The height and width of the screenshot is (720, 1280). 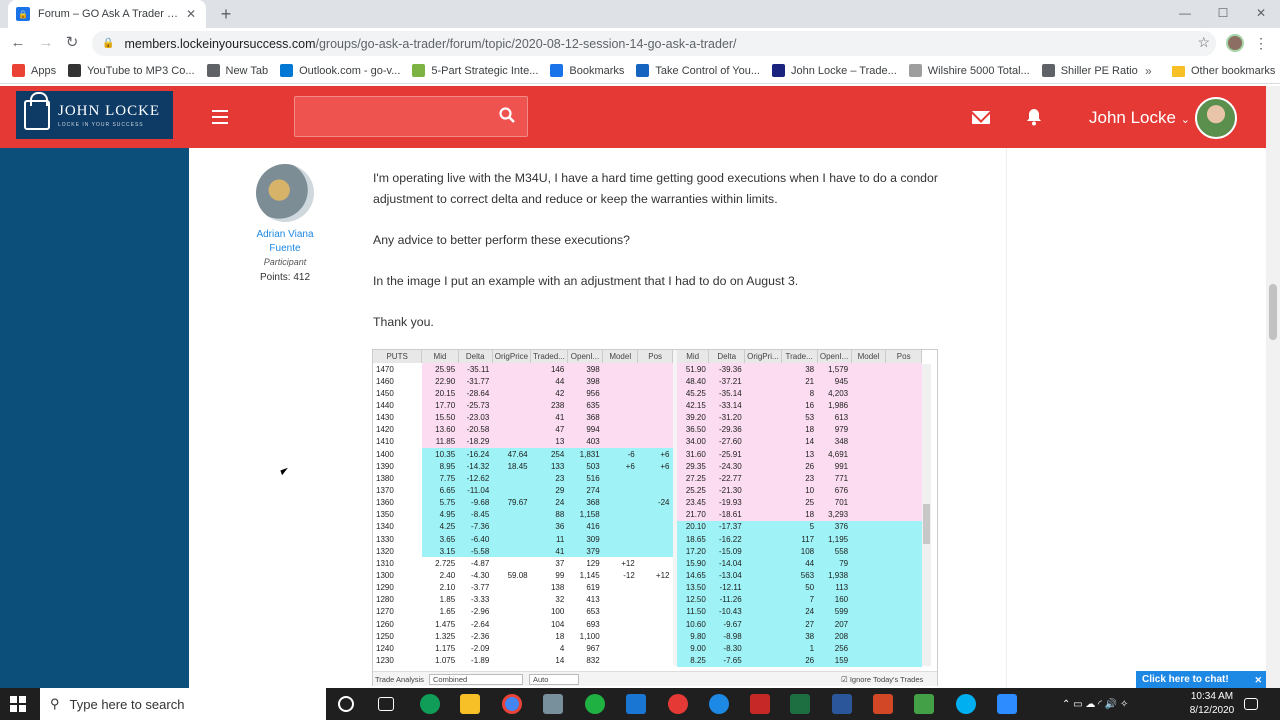 What do you see at coordinates (1251, 704) in the screenshot?
I see `notification-center-icon` at bounding box center [1251, 704].